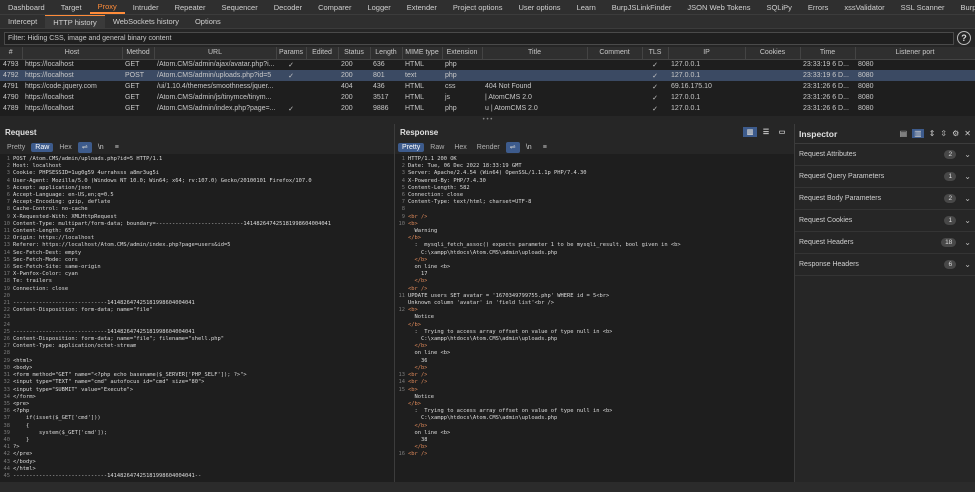  I want to click on resize-handle: • • •, so click(487, 120).